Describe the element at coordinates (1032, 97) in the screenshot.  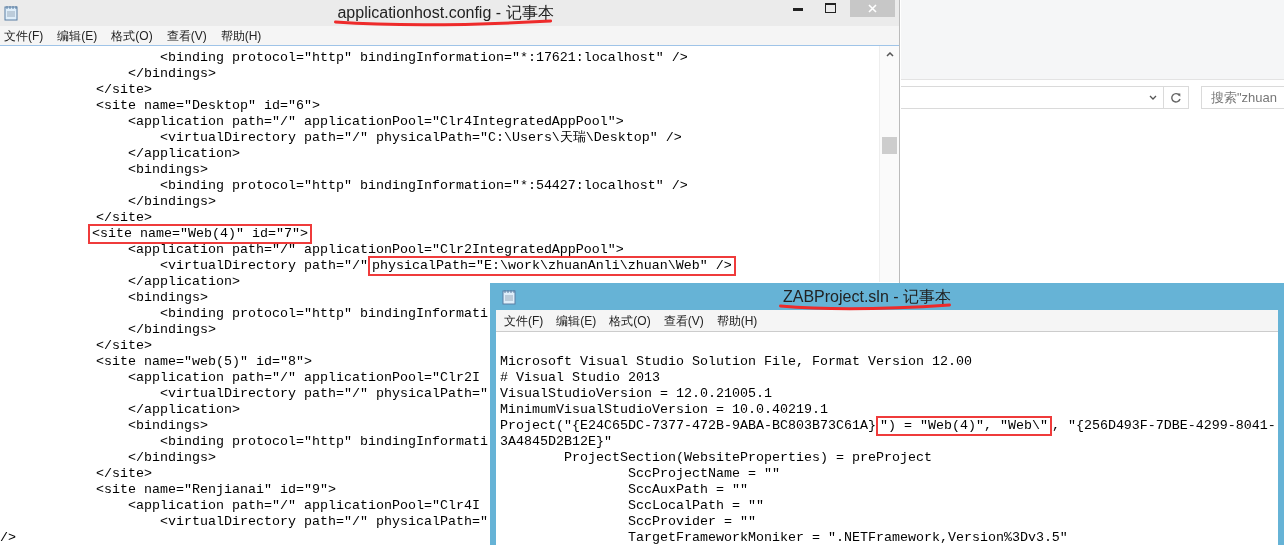
I see `address-field` at that location.